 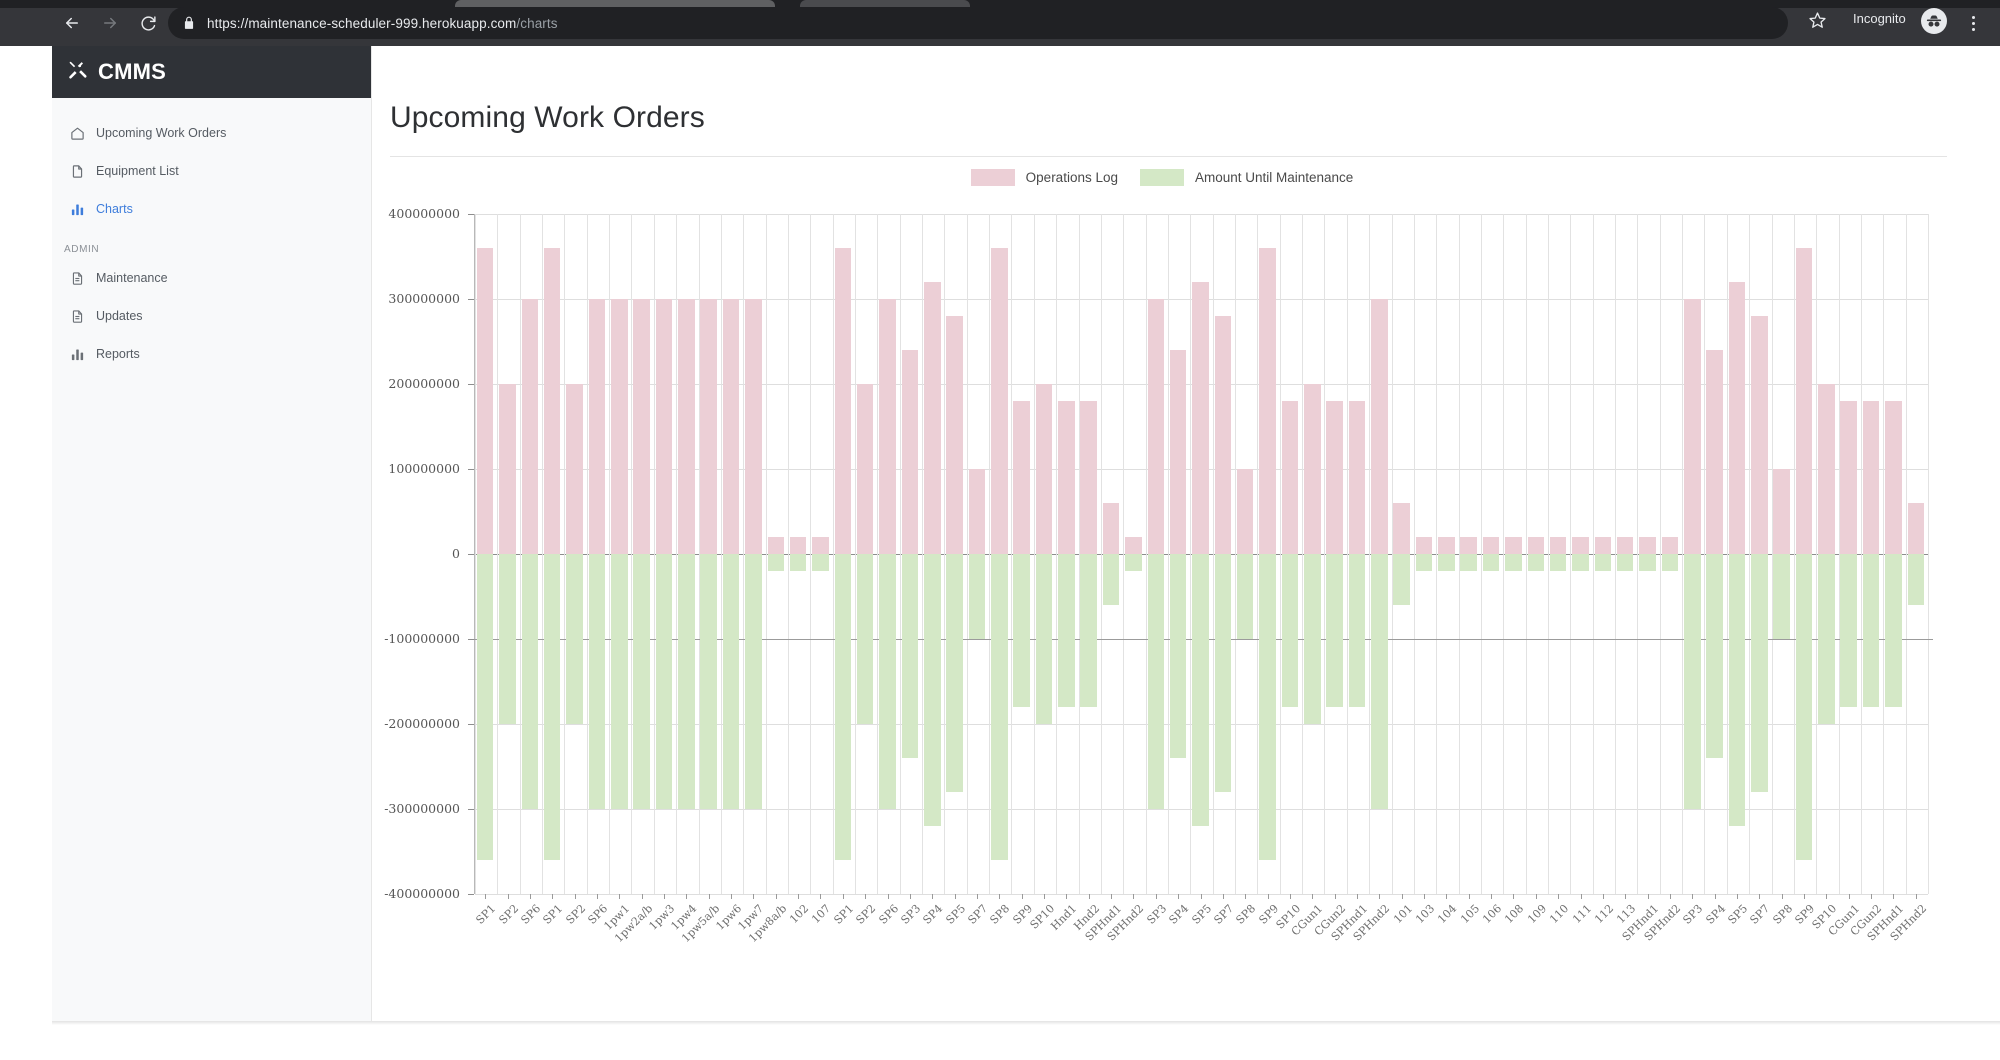 What do you see at coordinates (1879, 18) in the screenshot?
I see `profile-label: Incognito` at bounding box center [1879, 18].